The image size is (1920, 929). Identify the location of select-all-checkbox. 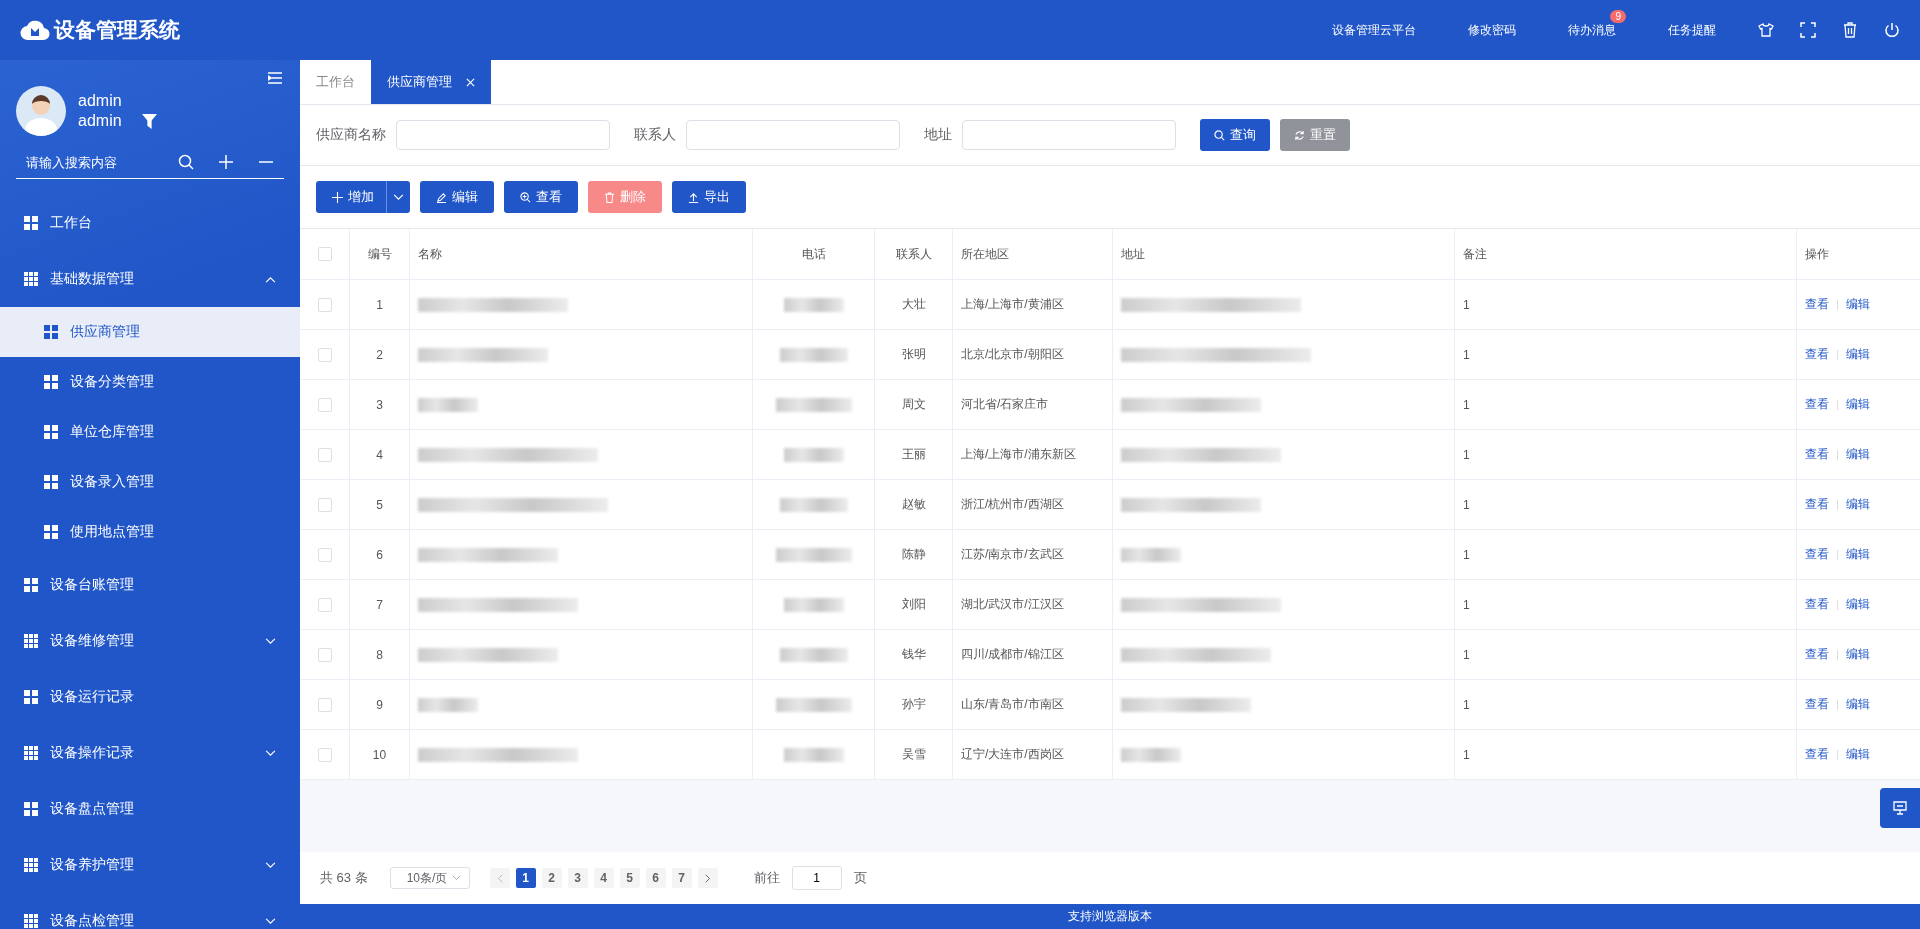
(324, 254).